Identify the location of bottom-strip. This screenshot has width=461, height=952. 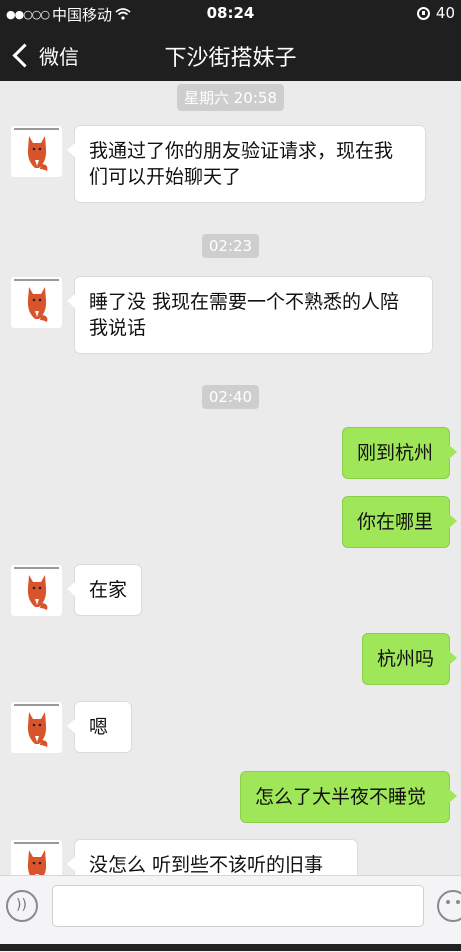
(230, 947).